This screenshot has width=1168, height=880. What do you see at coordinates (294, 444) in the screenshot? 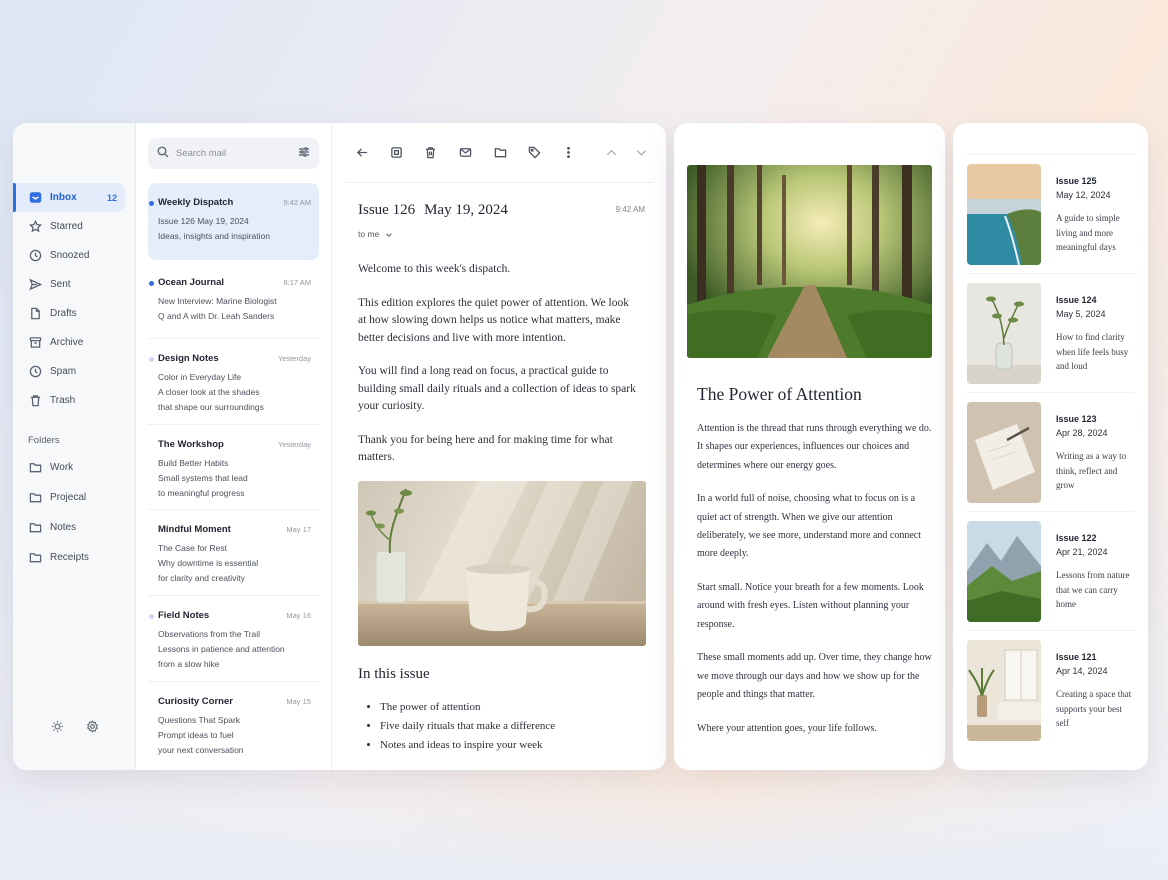
I see `message-time: Yesterday` at bounding box center [294, 444].